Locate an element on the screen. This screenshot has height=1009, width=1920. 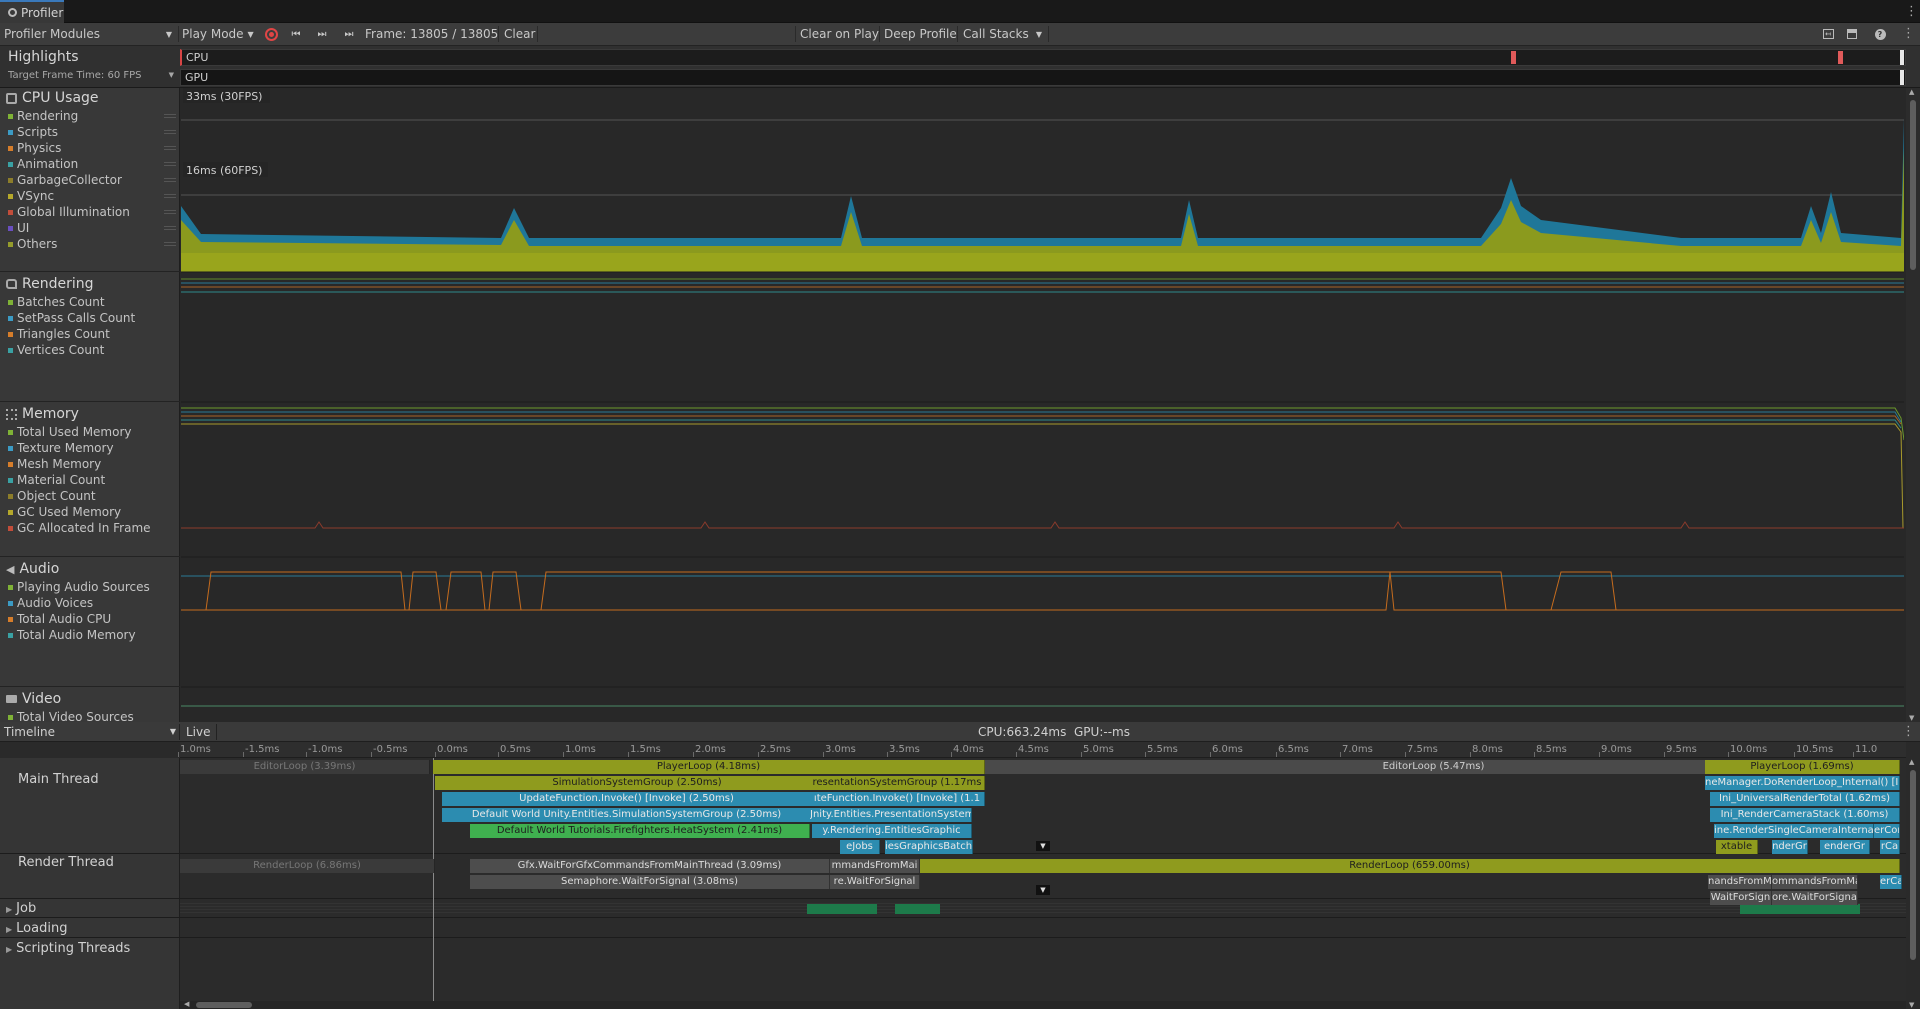
timeline-sample: iesGraphicsBatch is located at coordinates (929, 847).